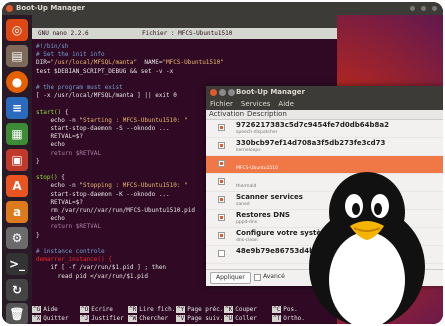  What do you see at coordinates (181, 318) in the screenshot?
I see `shortcut-key: ^V` at bounding box center [181, 318].